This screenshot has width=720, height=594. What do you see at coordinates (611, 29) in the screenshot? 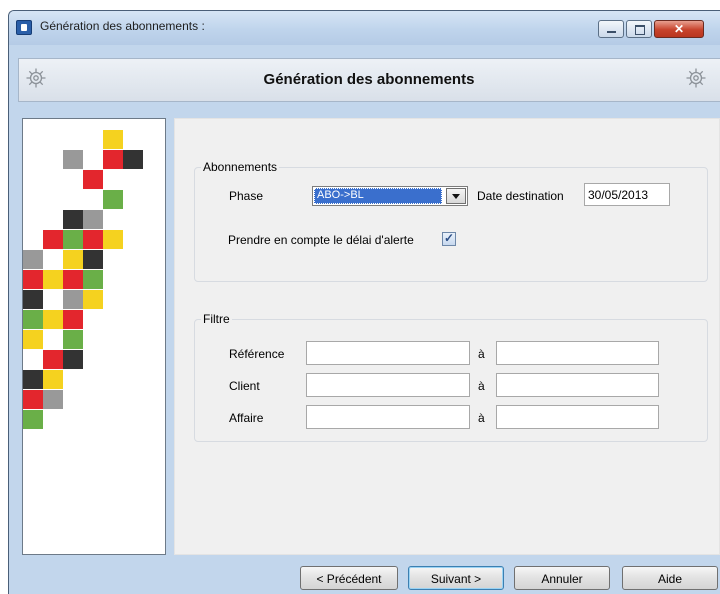
I see `minimize-button` at bounding box center [611, 29].